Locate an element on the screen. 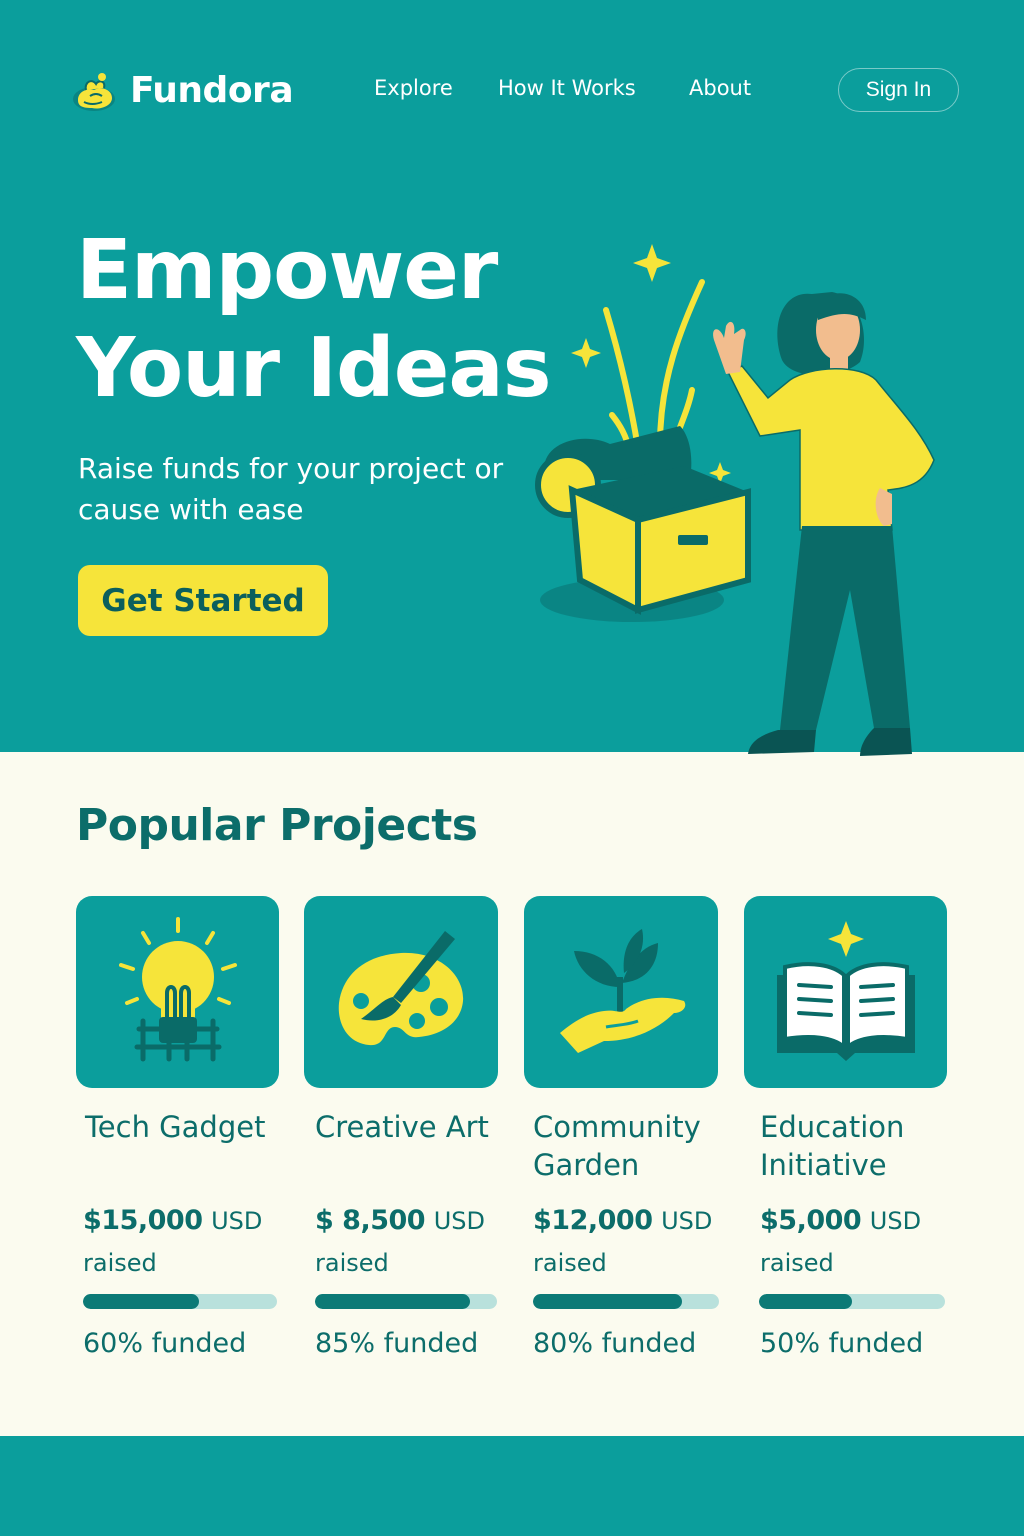 This screenshot has width=1024, height=1536. sparkle-icon is located at coordinates (845, 939).